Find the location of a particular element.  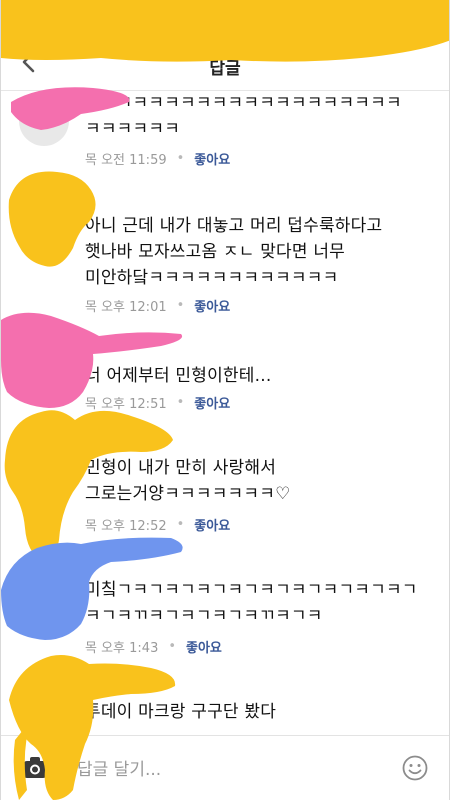

comment-meta: 목 오후 12:01 • 좋아요 is located at coordinates (157, 305).